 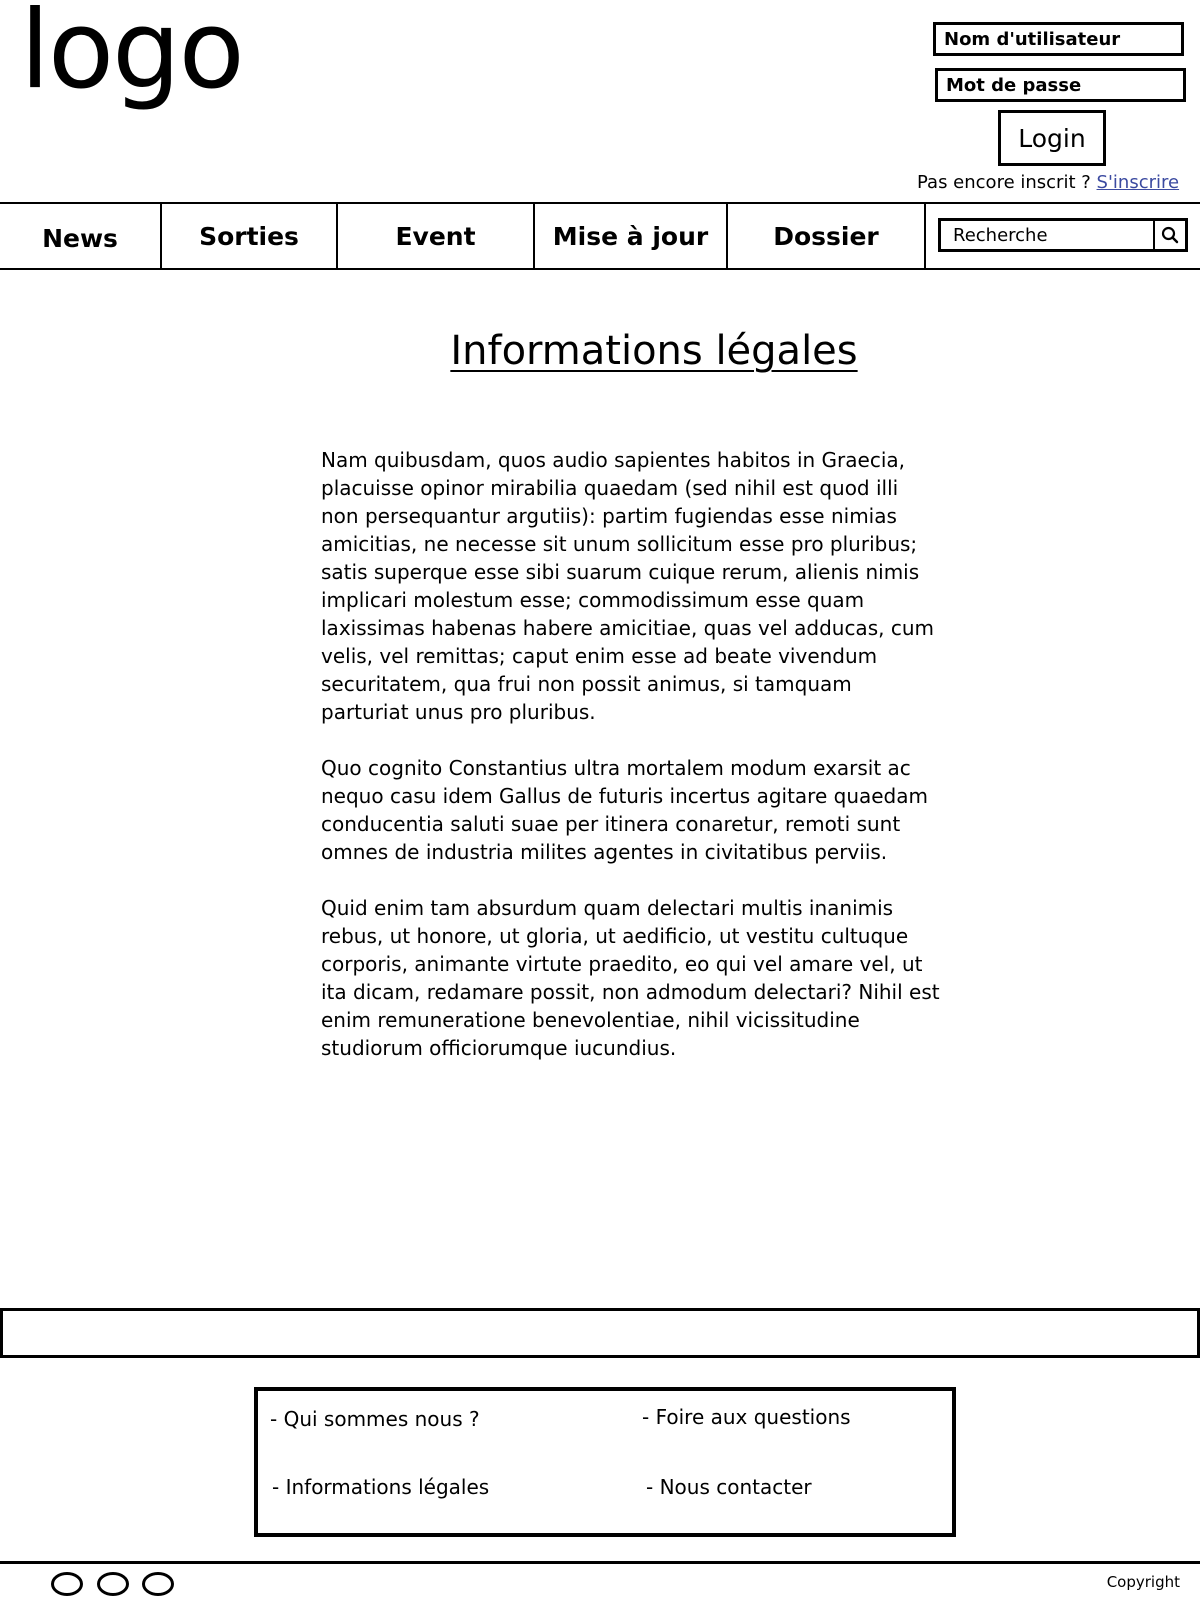 What do you see at coordinates (631, 236) in the screenshot?
I see `tab-mise-a-jour: Mise à jour` at bounding box center [631, 236].